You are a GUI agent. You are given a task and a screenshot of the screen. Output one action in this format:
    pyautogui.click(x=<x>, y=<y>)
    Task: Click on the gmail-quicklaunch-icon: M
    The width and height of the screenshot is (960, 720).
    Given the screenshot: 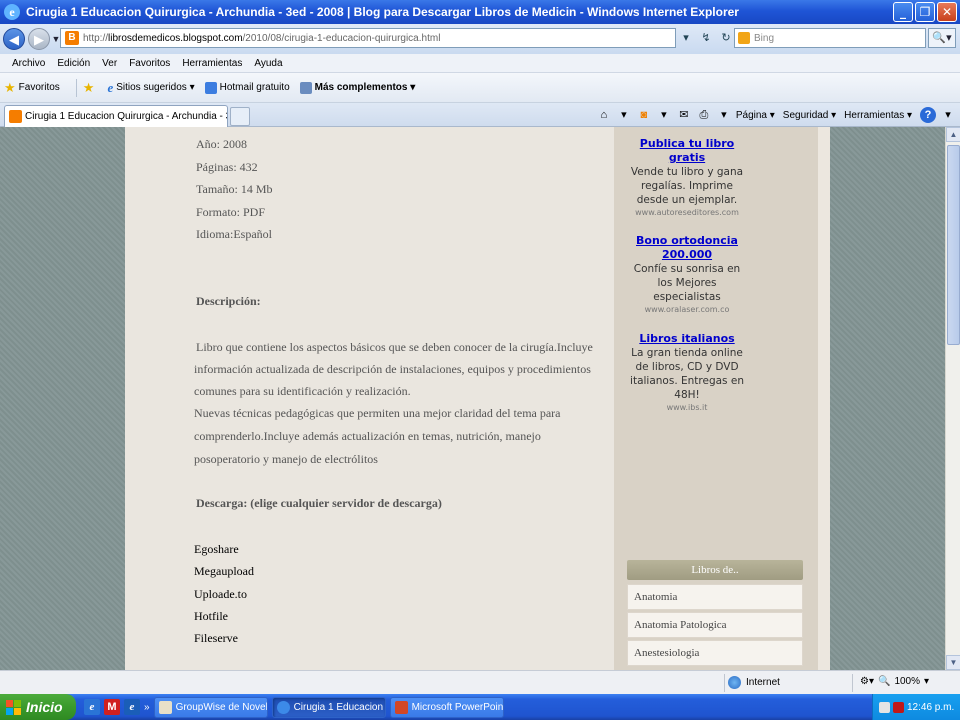 What is the action you would take?
    pyautogui.click(x=112, y=707)
    